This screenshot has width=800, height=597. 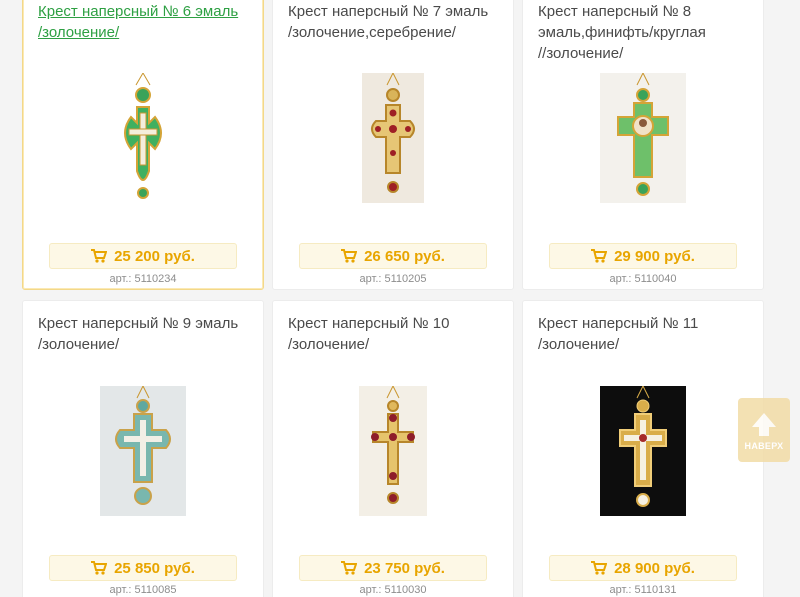 I want to click on price-tag: 28 900 руб., so click(x=643, y=568).